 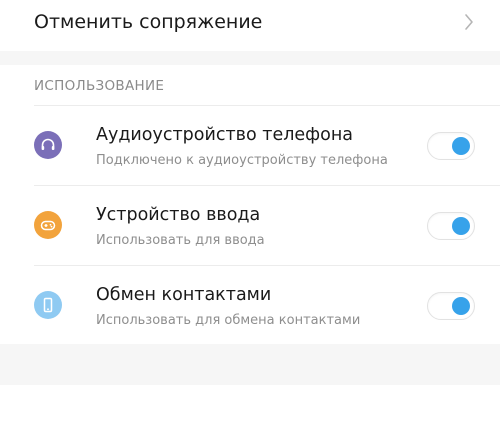 I want to click on item-subtitle: Использовать для обмена контактами, so click(x=228, y=320).